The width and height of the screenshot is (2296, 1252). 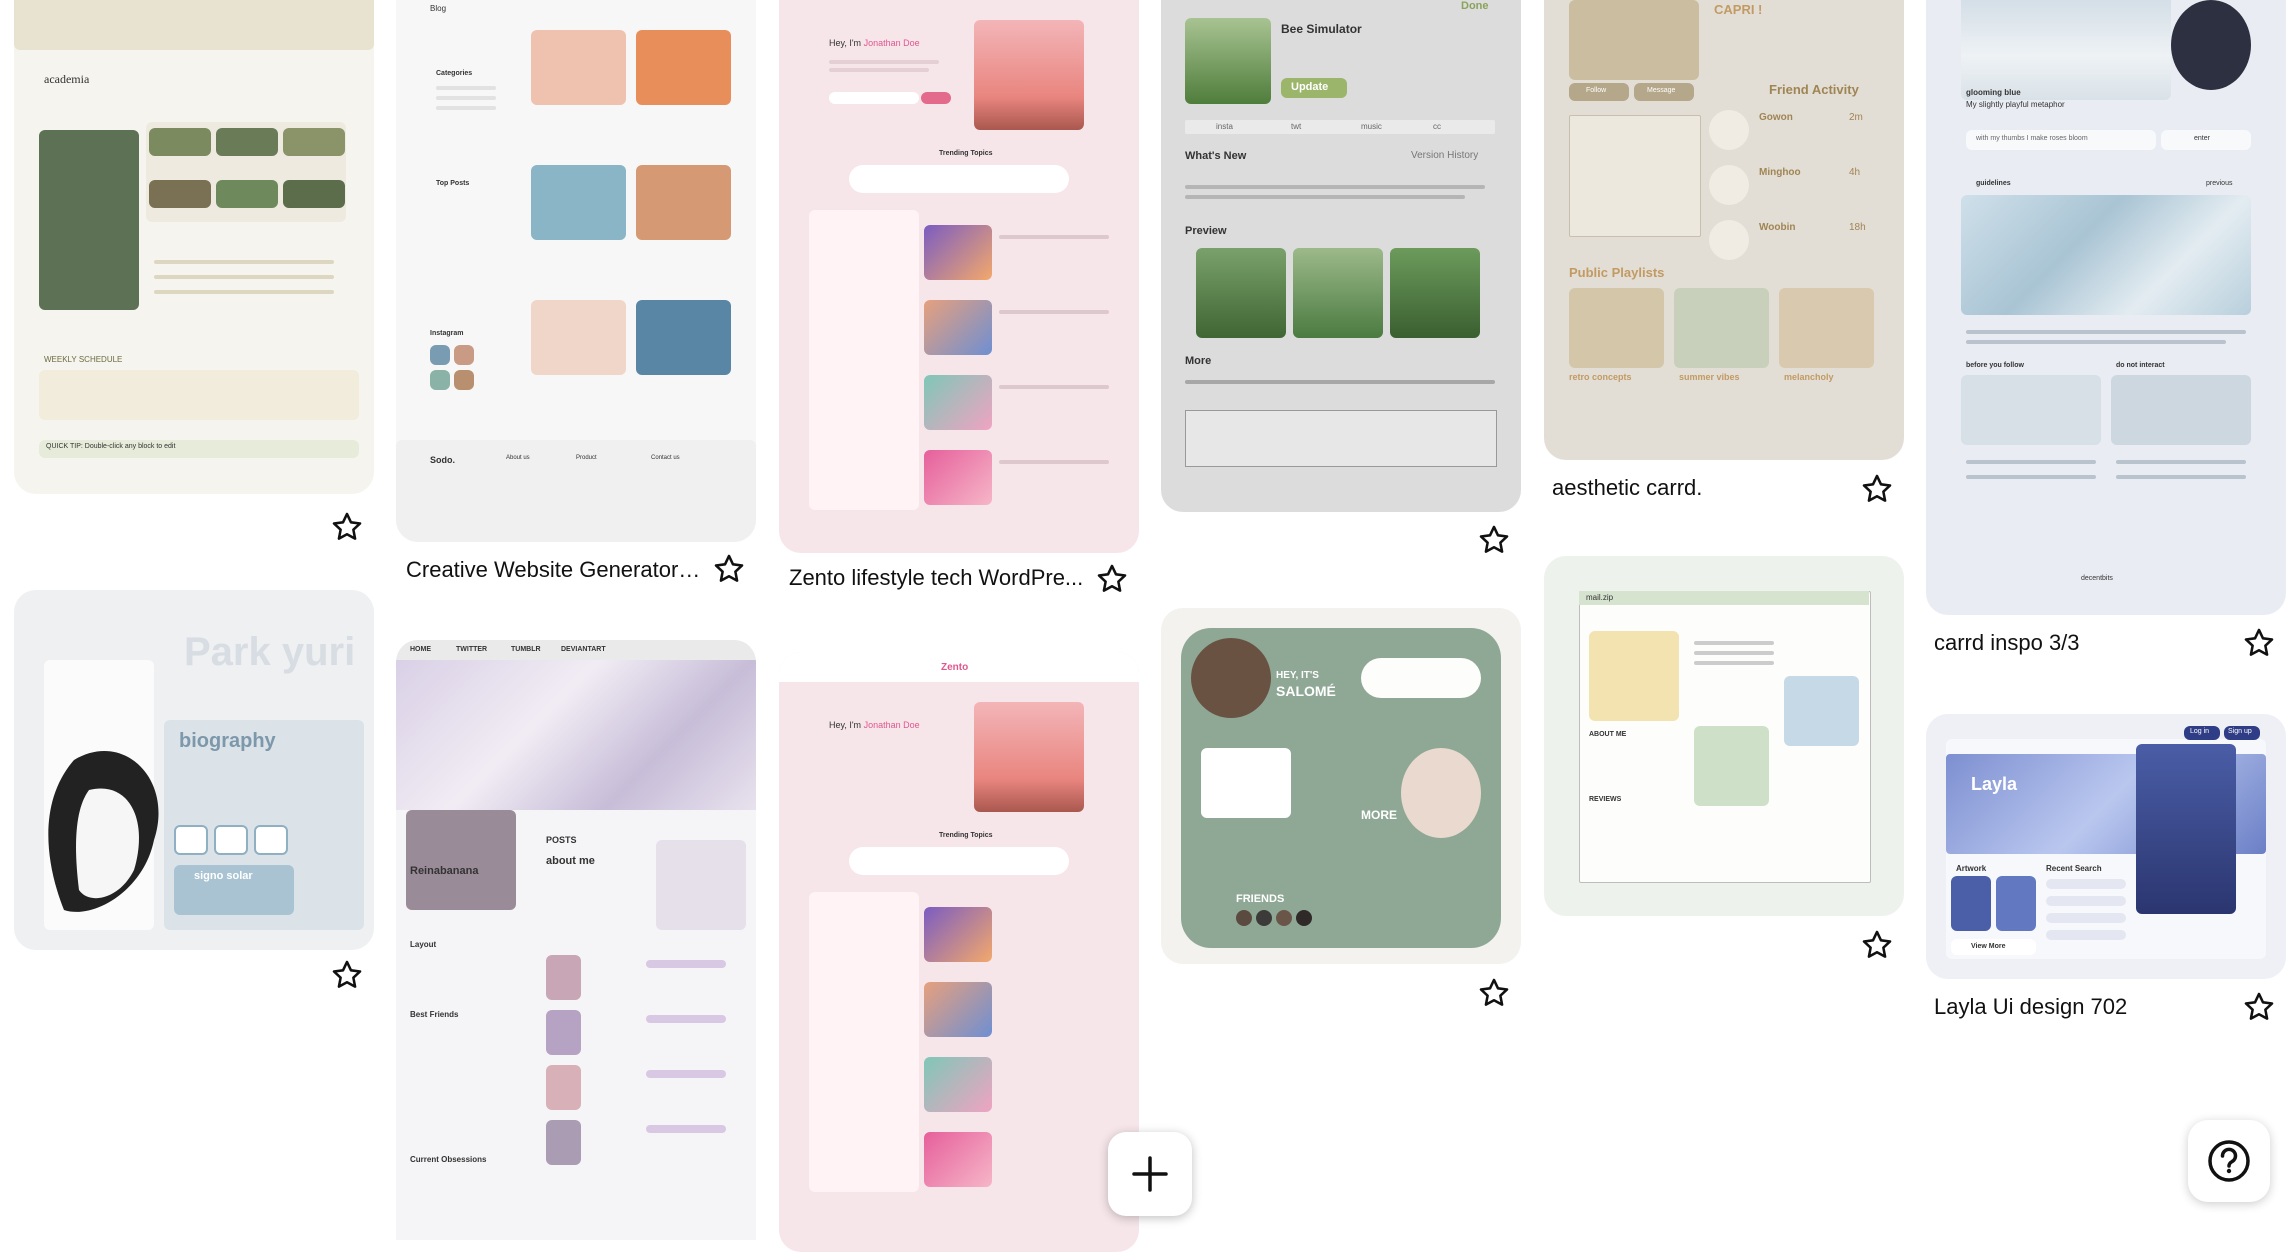 I want to click on thumb-layla-name: Layla, so click(x=1994, y=784).